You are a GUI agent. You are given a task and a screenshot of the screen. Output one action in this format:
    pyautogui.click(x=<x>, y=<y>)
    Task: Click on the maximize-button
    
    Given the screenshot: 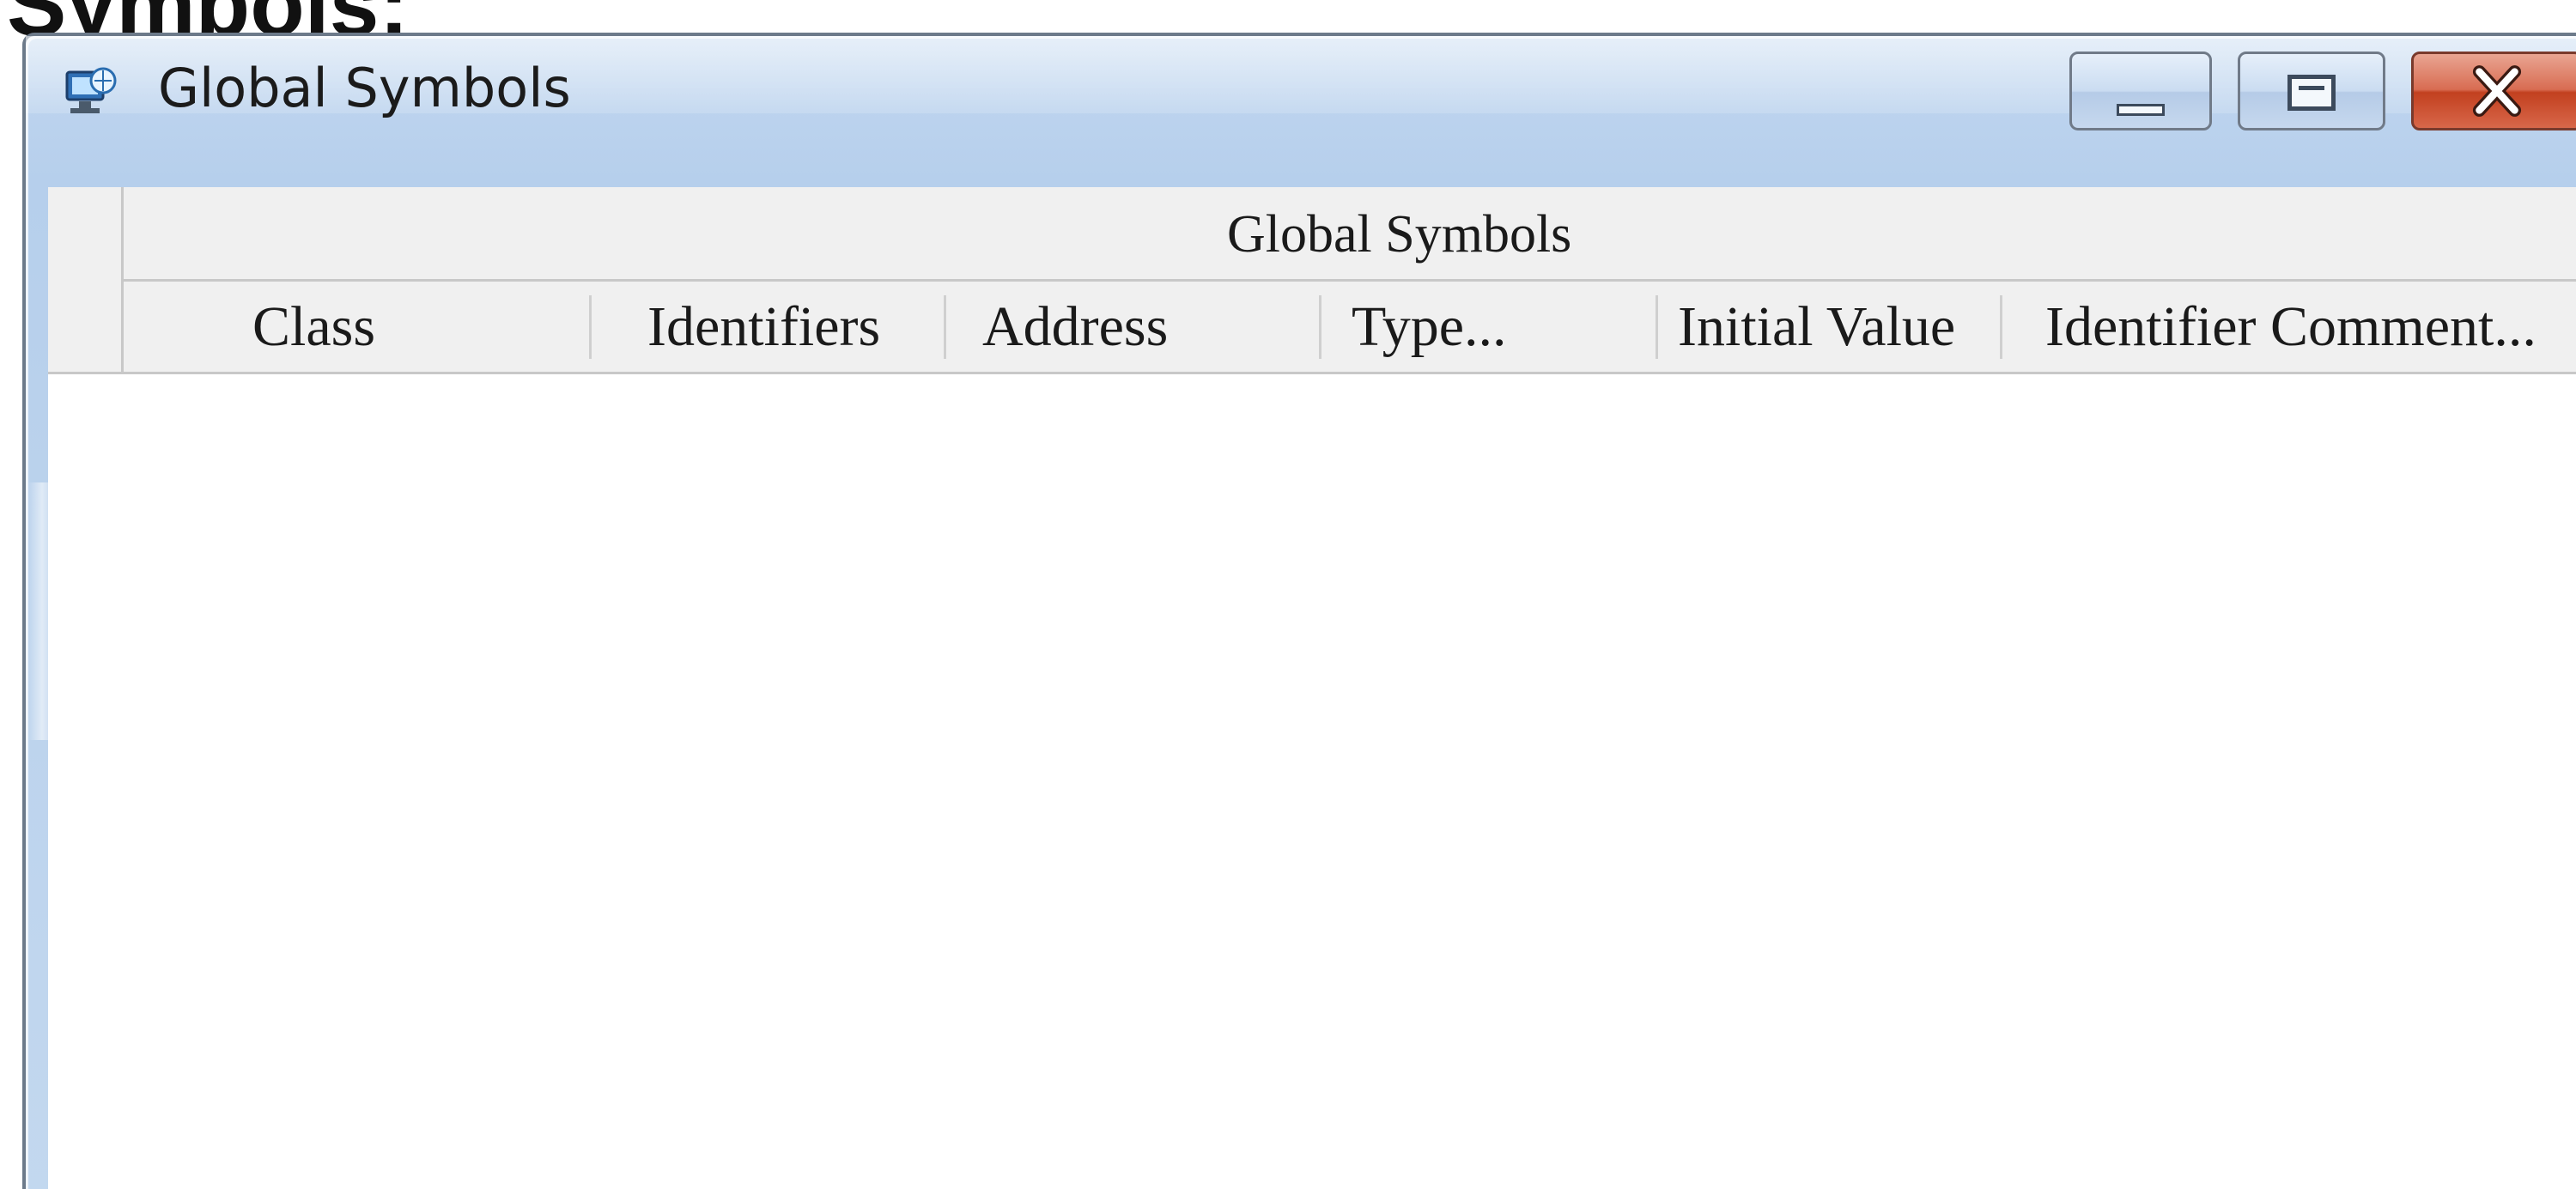 What is the action you would take?
    pyautogui.click(x=2311, y=91)
    